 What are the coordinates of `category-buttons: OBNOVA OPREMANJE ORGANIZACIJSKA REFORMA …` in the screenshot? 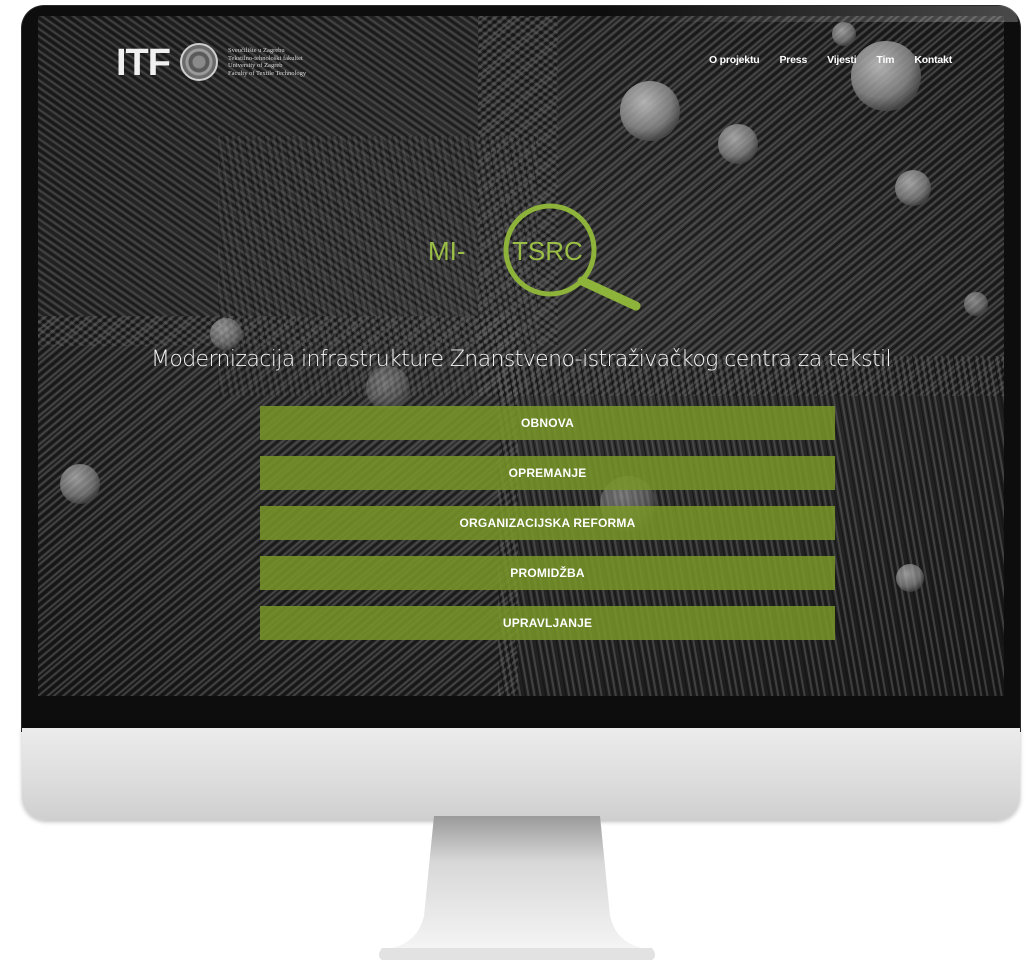 It's located at (547, 531).